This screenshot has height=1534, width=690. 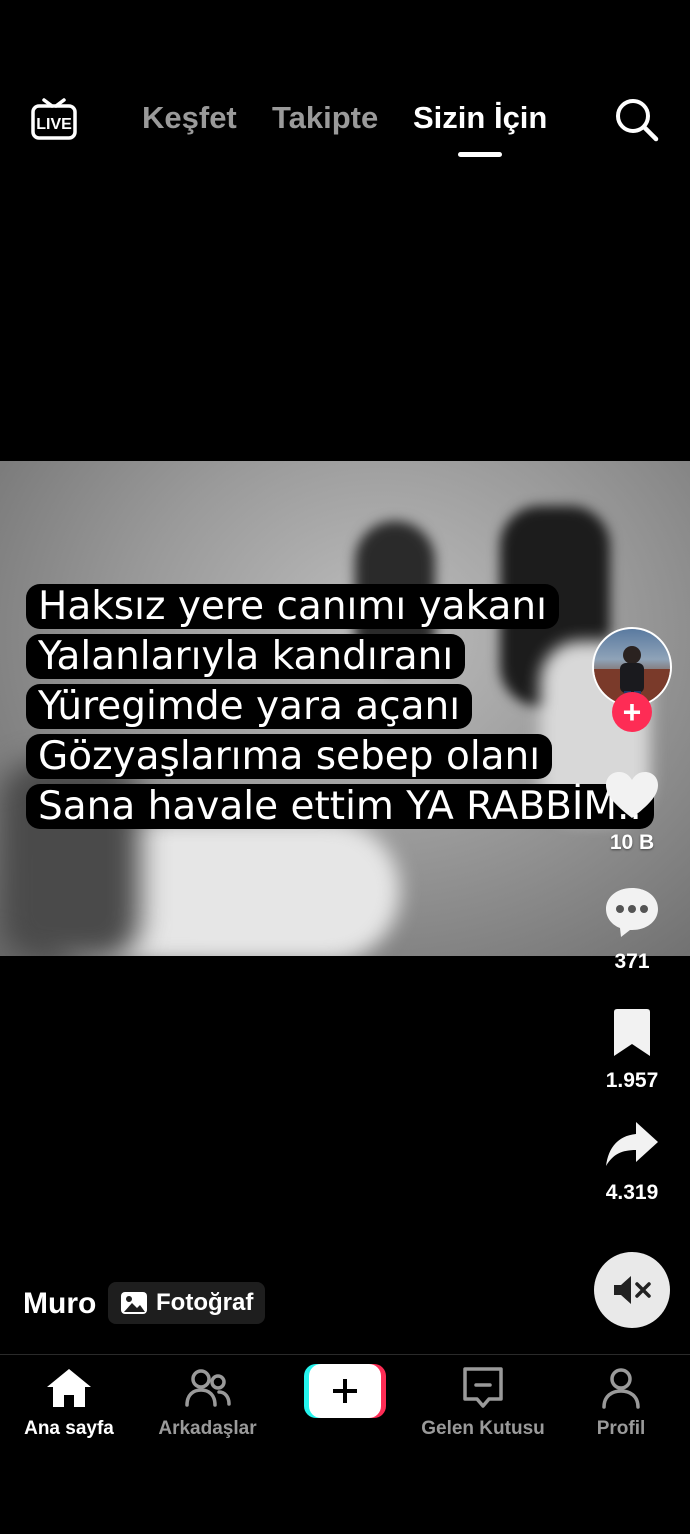 What do you see at coordinates (632, 1032) in the screenshot?
I see `bookmark-icon` at bounding box center [632, 1032].